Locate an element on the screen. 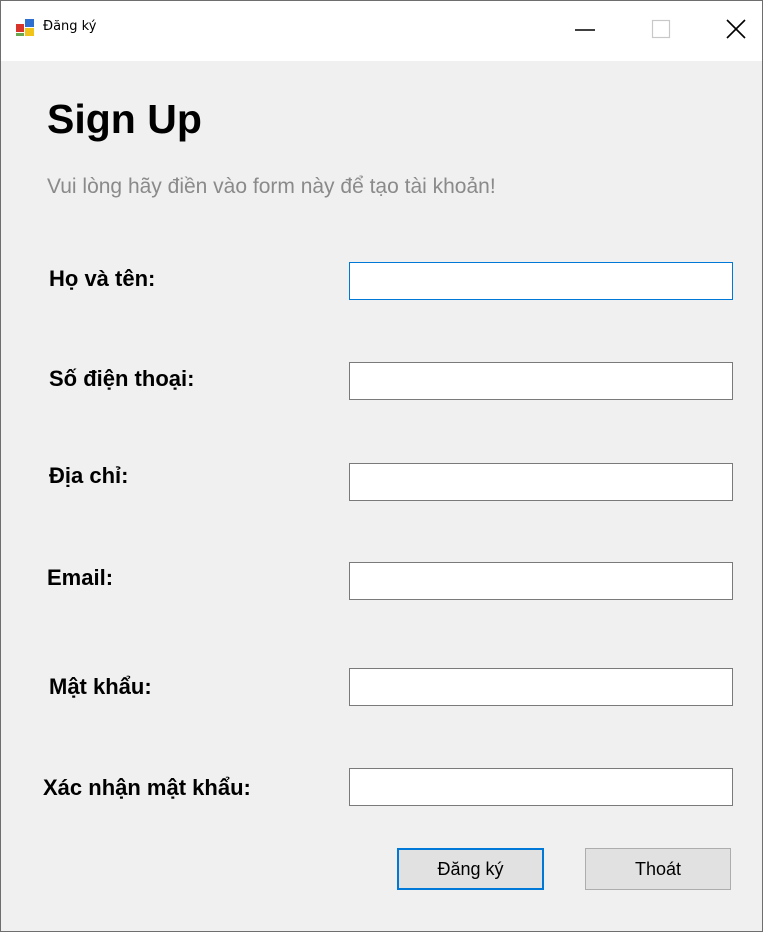 This screenshot has height=932, width=763. confirm-password-label: Xác nhận mật khẩu: is located at coordinates (147, 787).